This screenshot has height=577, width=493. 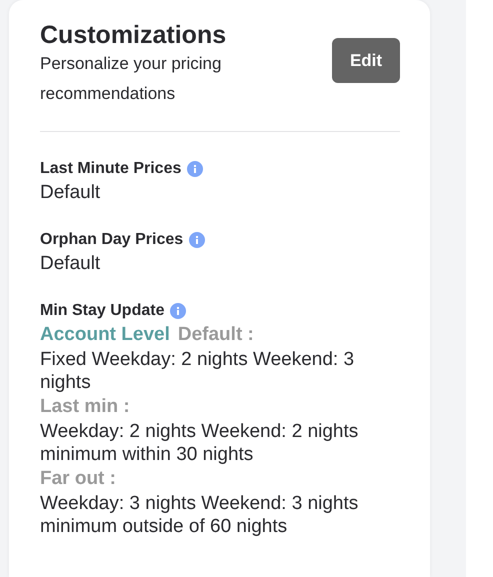 I want to click on section-value: Weekday: 2 nights Weekend: 2 nights minimum within 30 nights, so click(x=200, y=443).